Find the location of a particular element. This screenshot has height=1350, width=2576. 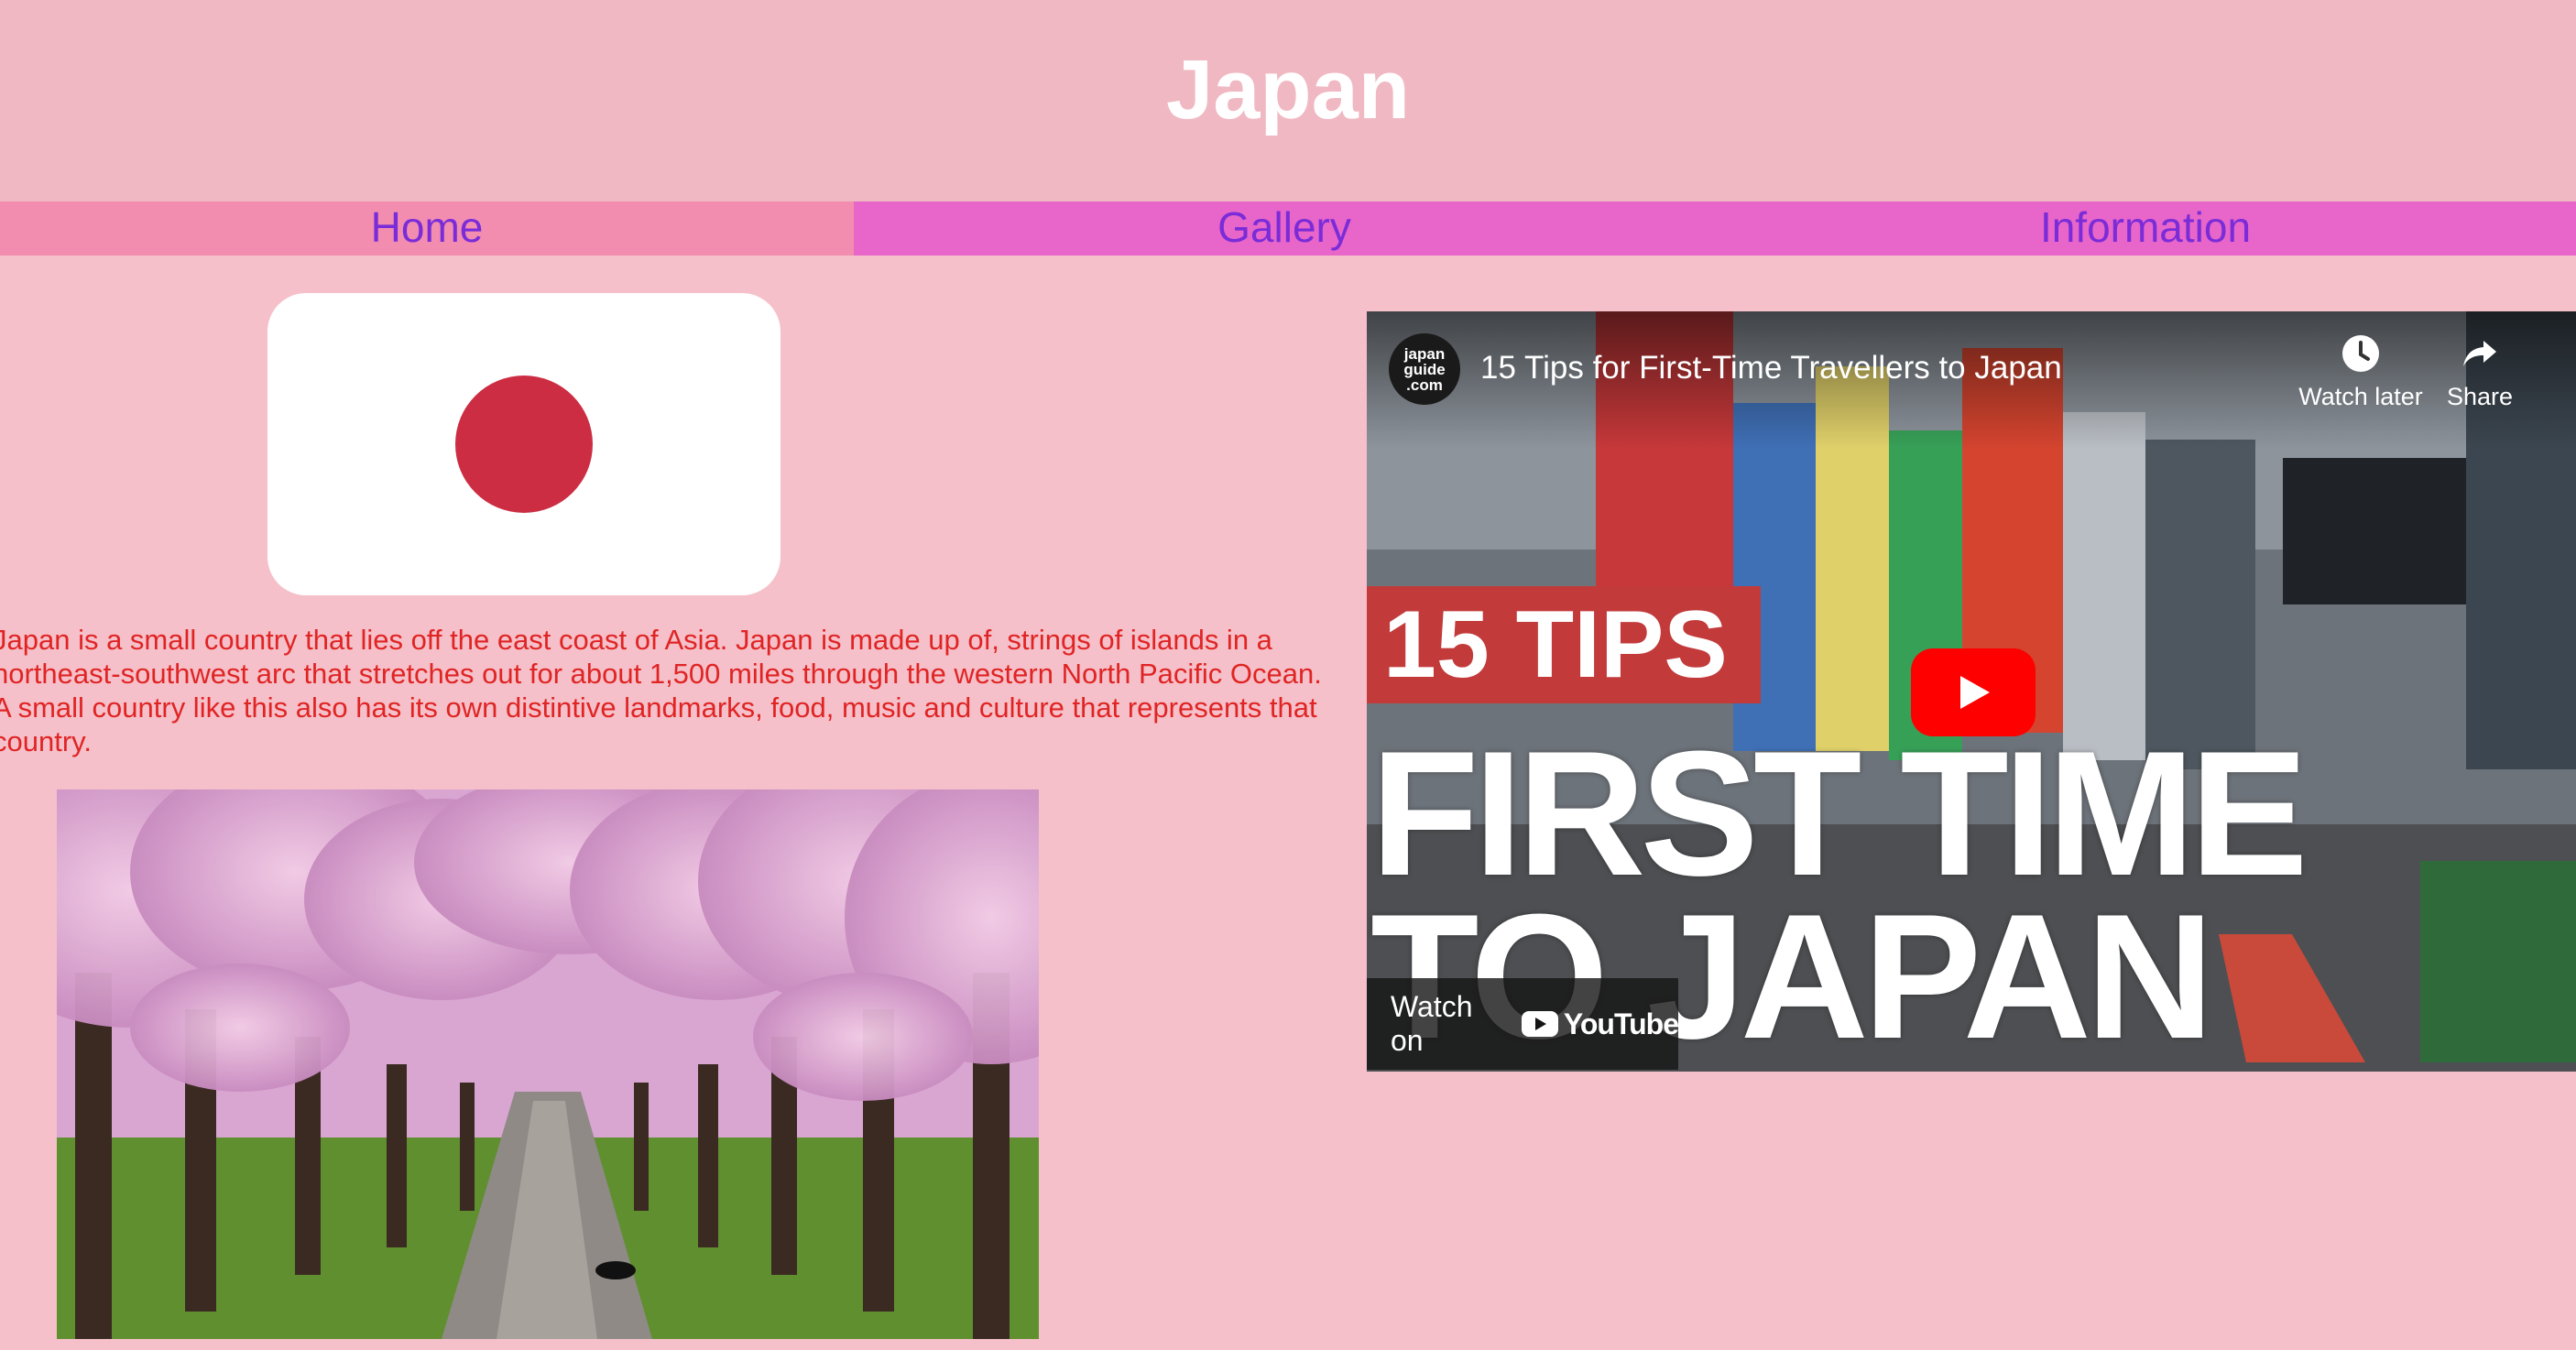

youtube-play-icon is located at coordinates (1540, 1024).